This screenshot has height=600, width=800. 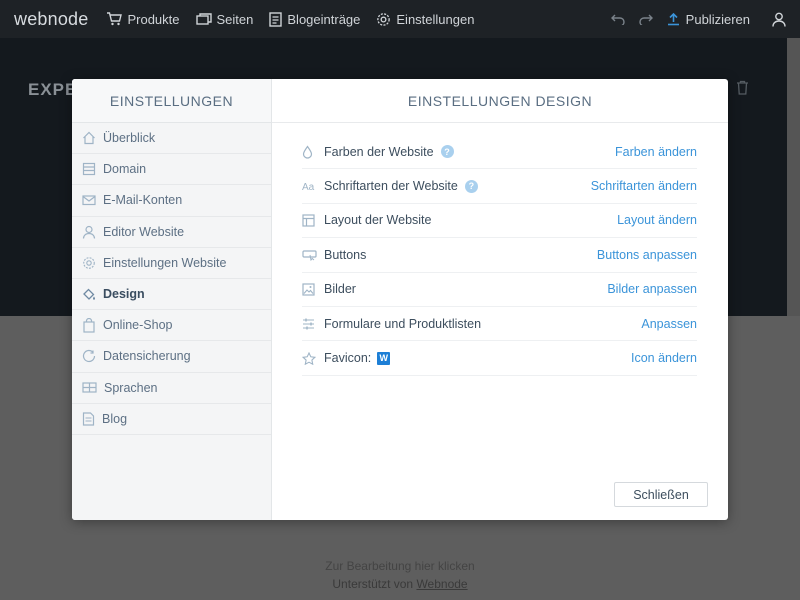 I want to click on account-button, so click(x=779, y=19).